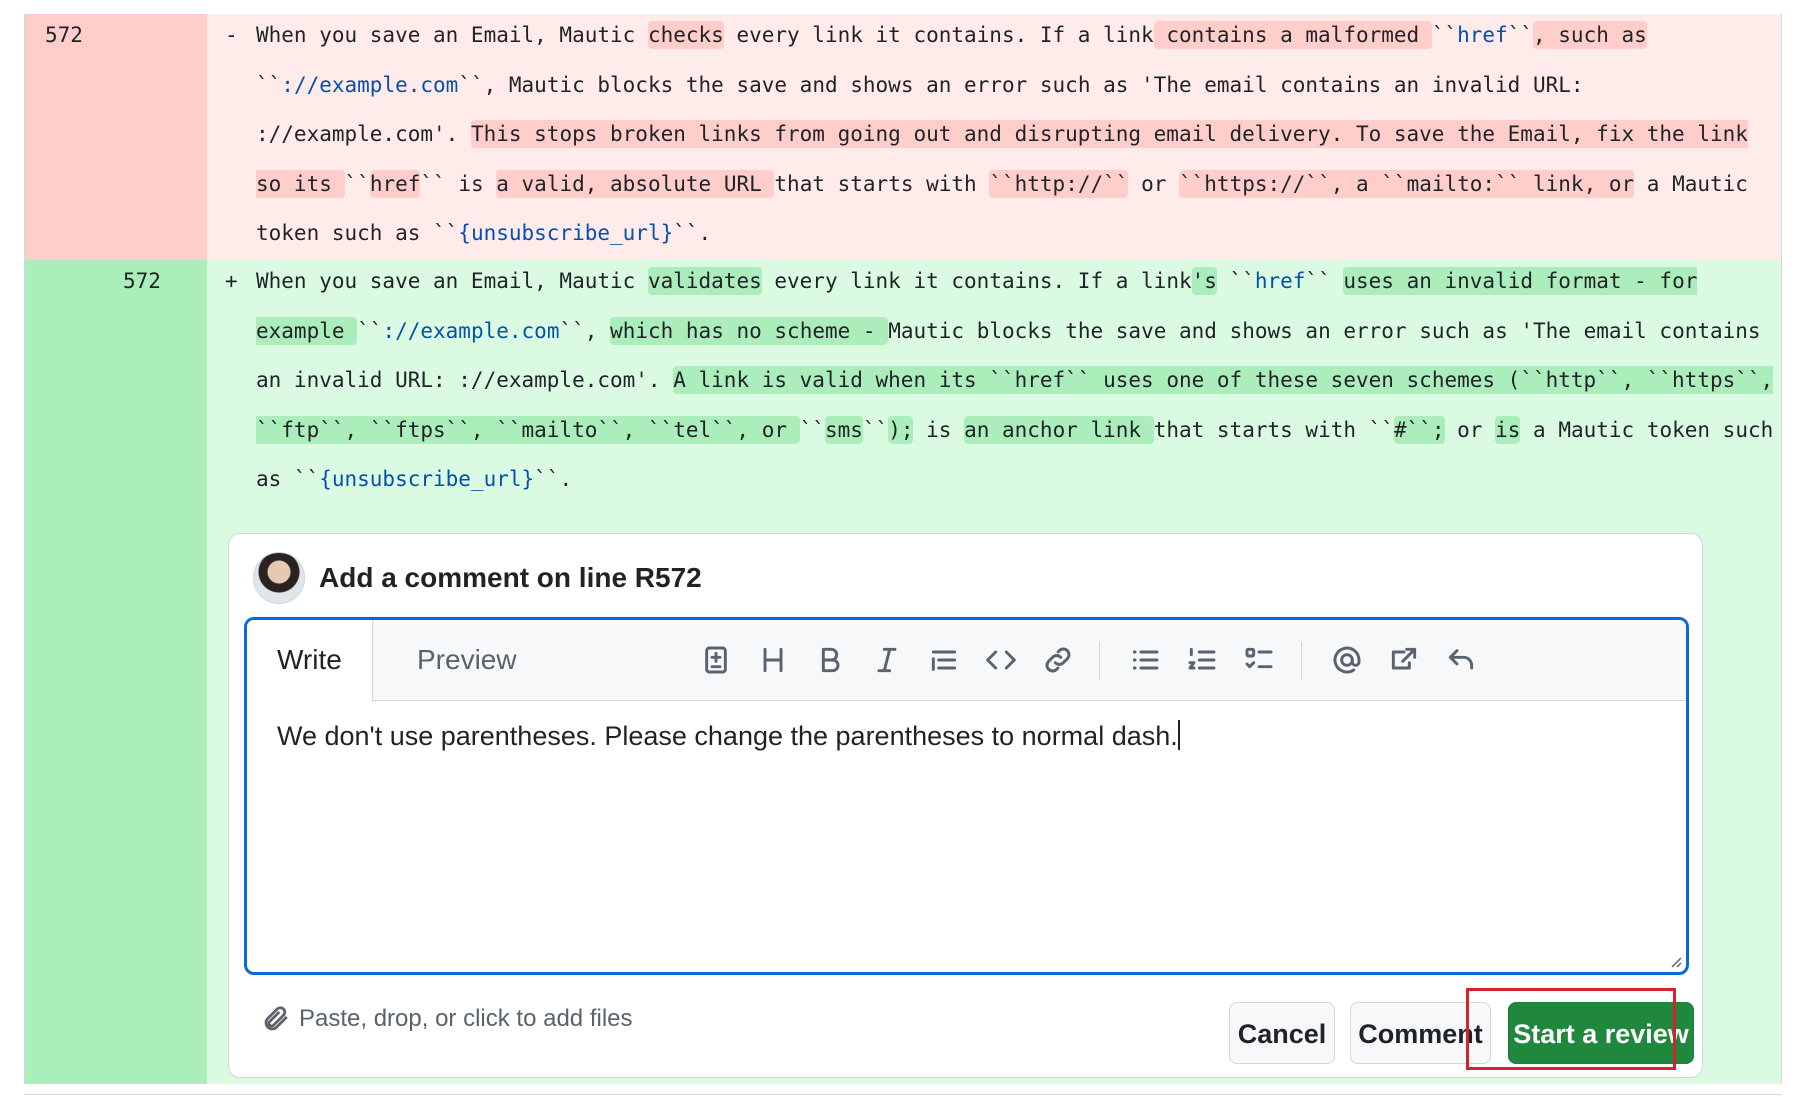 The width and height of the screenshot is (1801, 1111). Describe the element at coordinates (882, 183) in the screenshot. I see `code-text-segment: that starts with` at that location.